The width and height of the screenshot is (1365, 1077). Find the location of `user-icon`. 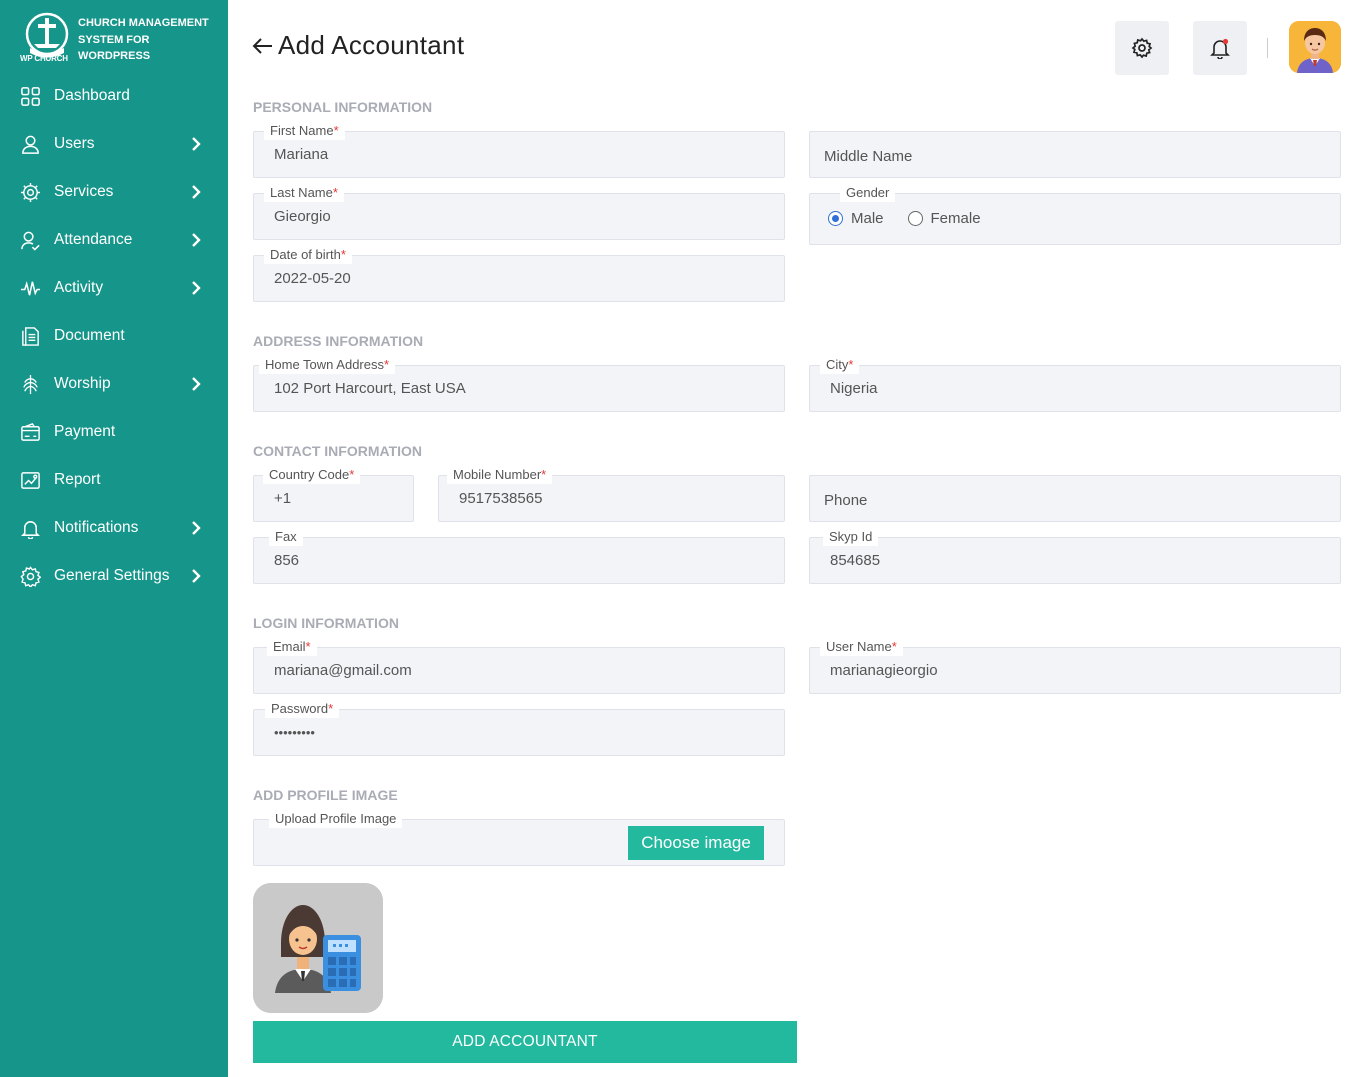

user-icon is located at coordinates (30, 144).